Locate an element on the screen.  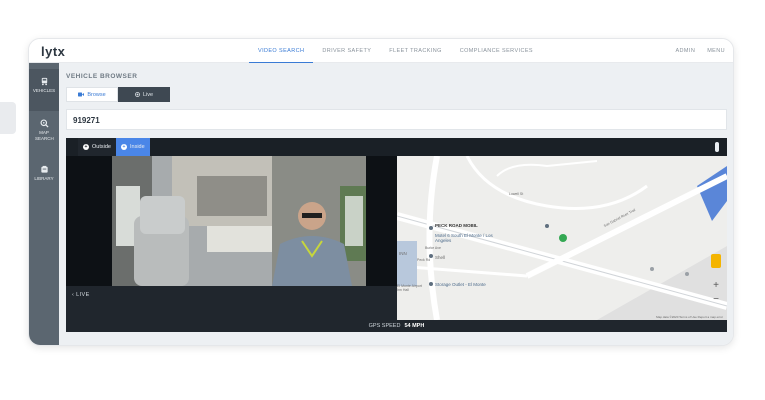
map-label-storage-outlet: Storage Outlet - El Monte is located at coordinates (460, 284).